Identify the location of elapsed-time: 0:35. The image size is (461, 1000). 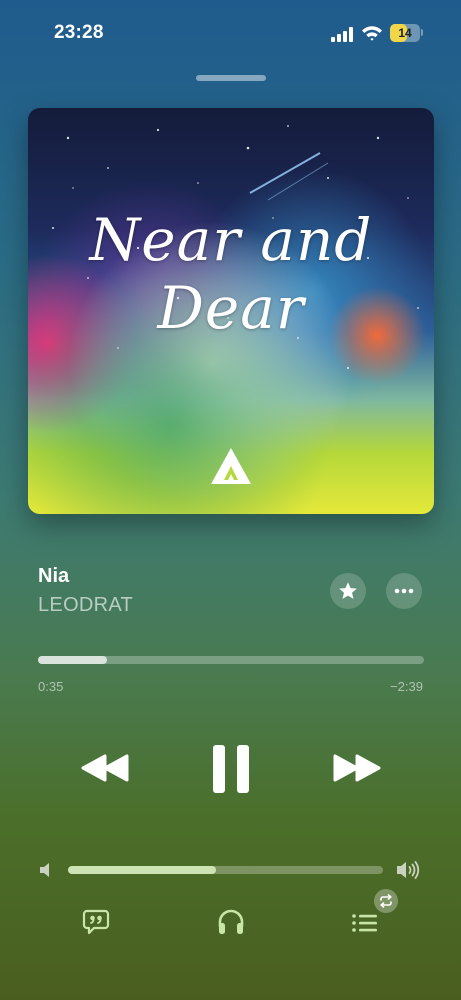
(51, 686).